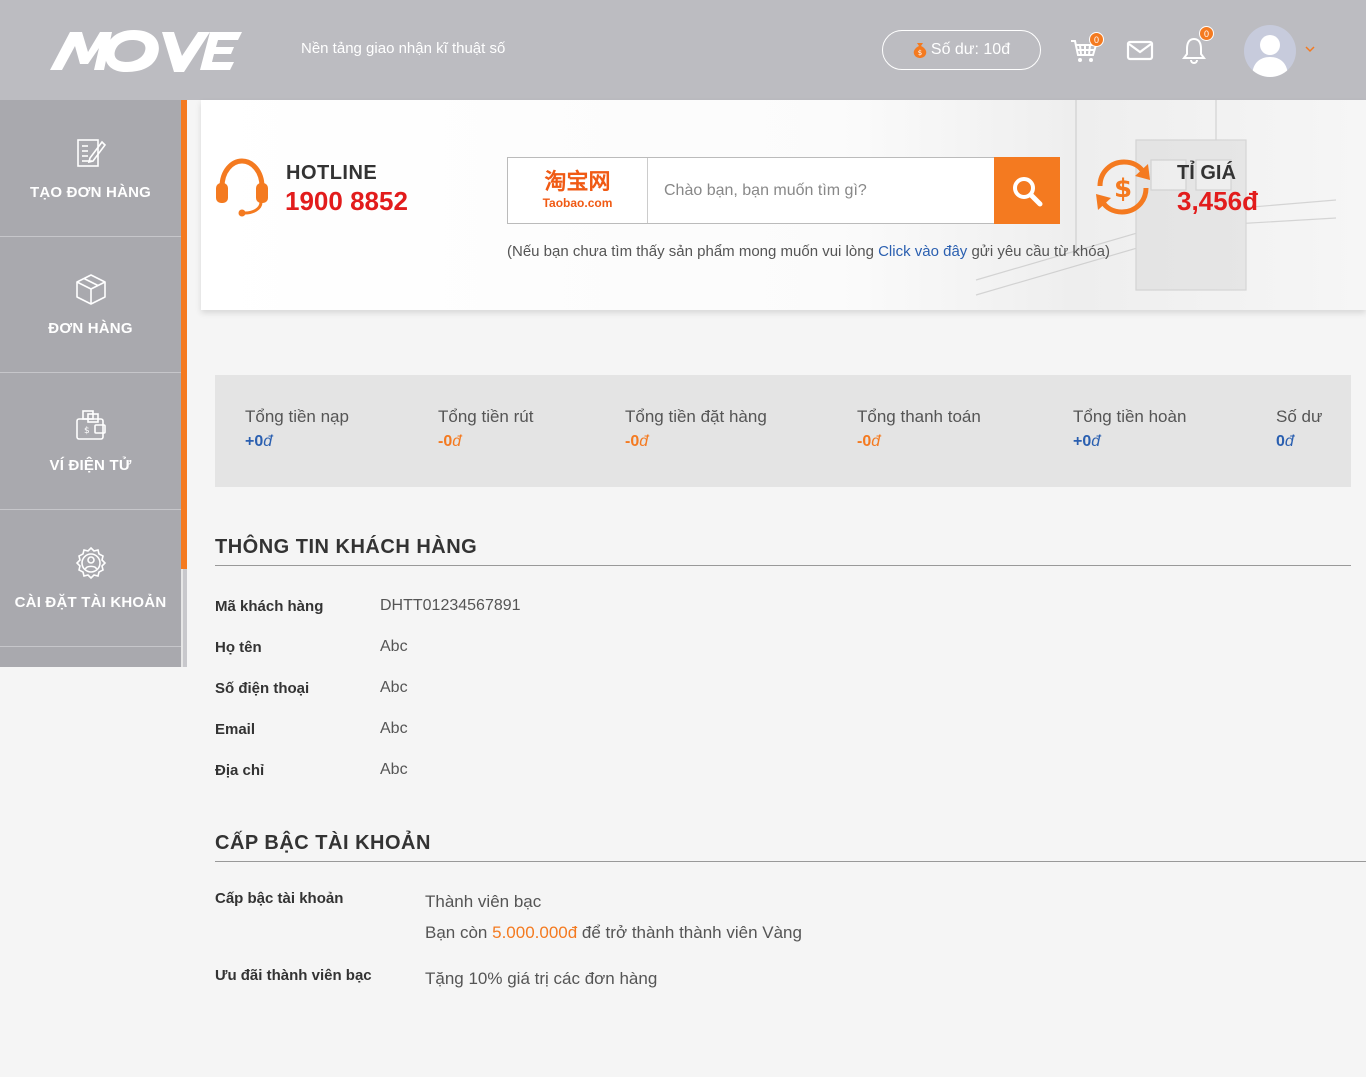 This screenshot has width=1366, height=1077. Describe the element at coordinates (90, 465) in the screenshot. I see `sidebar-item-label: VÍ ĐIỆN TỬ` at that location.